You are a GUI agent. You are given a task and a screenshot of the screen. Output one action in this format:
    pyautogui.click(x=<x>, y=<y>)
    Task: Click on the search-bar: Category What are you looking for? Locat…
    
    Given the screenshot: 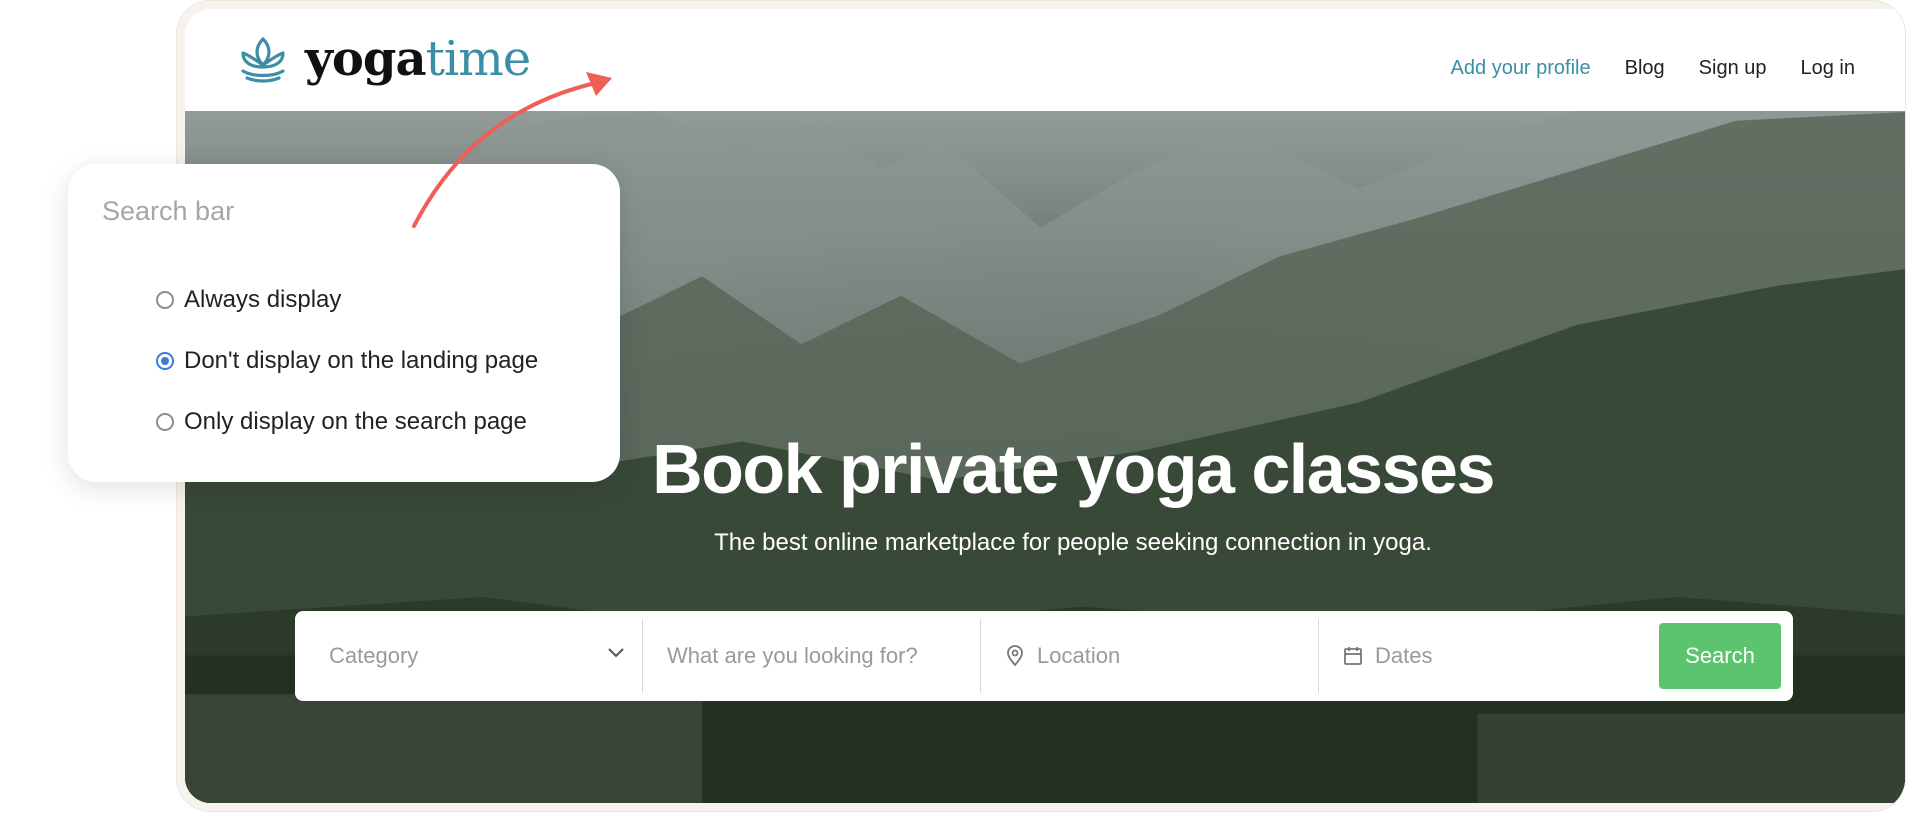 What is the action you would take?
    pyautogui.click(x=1044, y=656)
    